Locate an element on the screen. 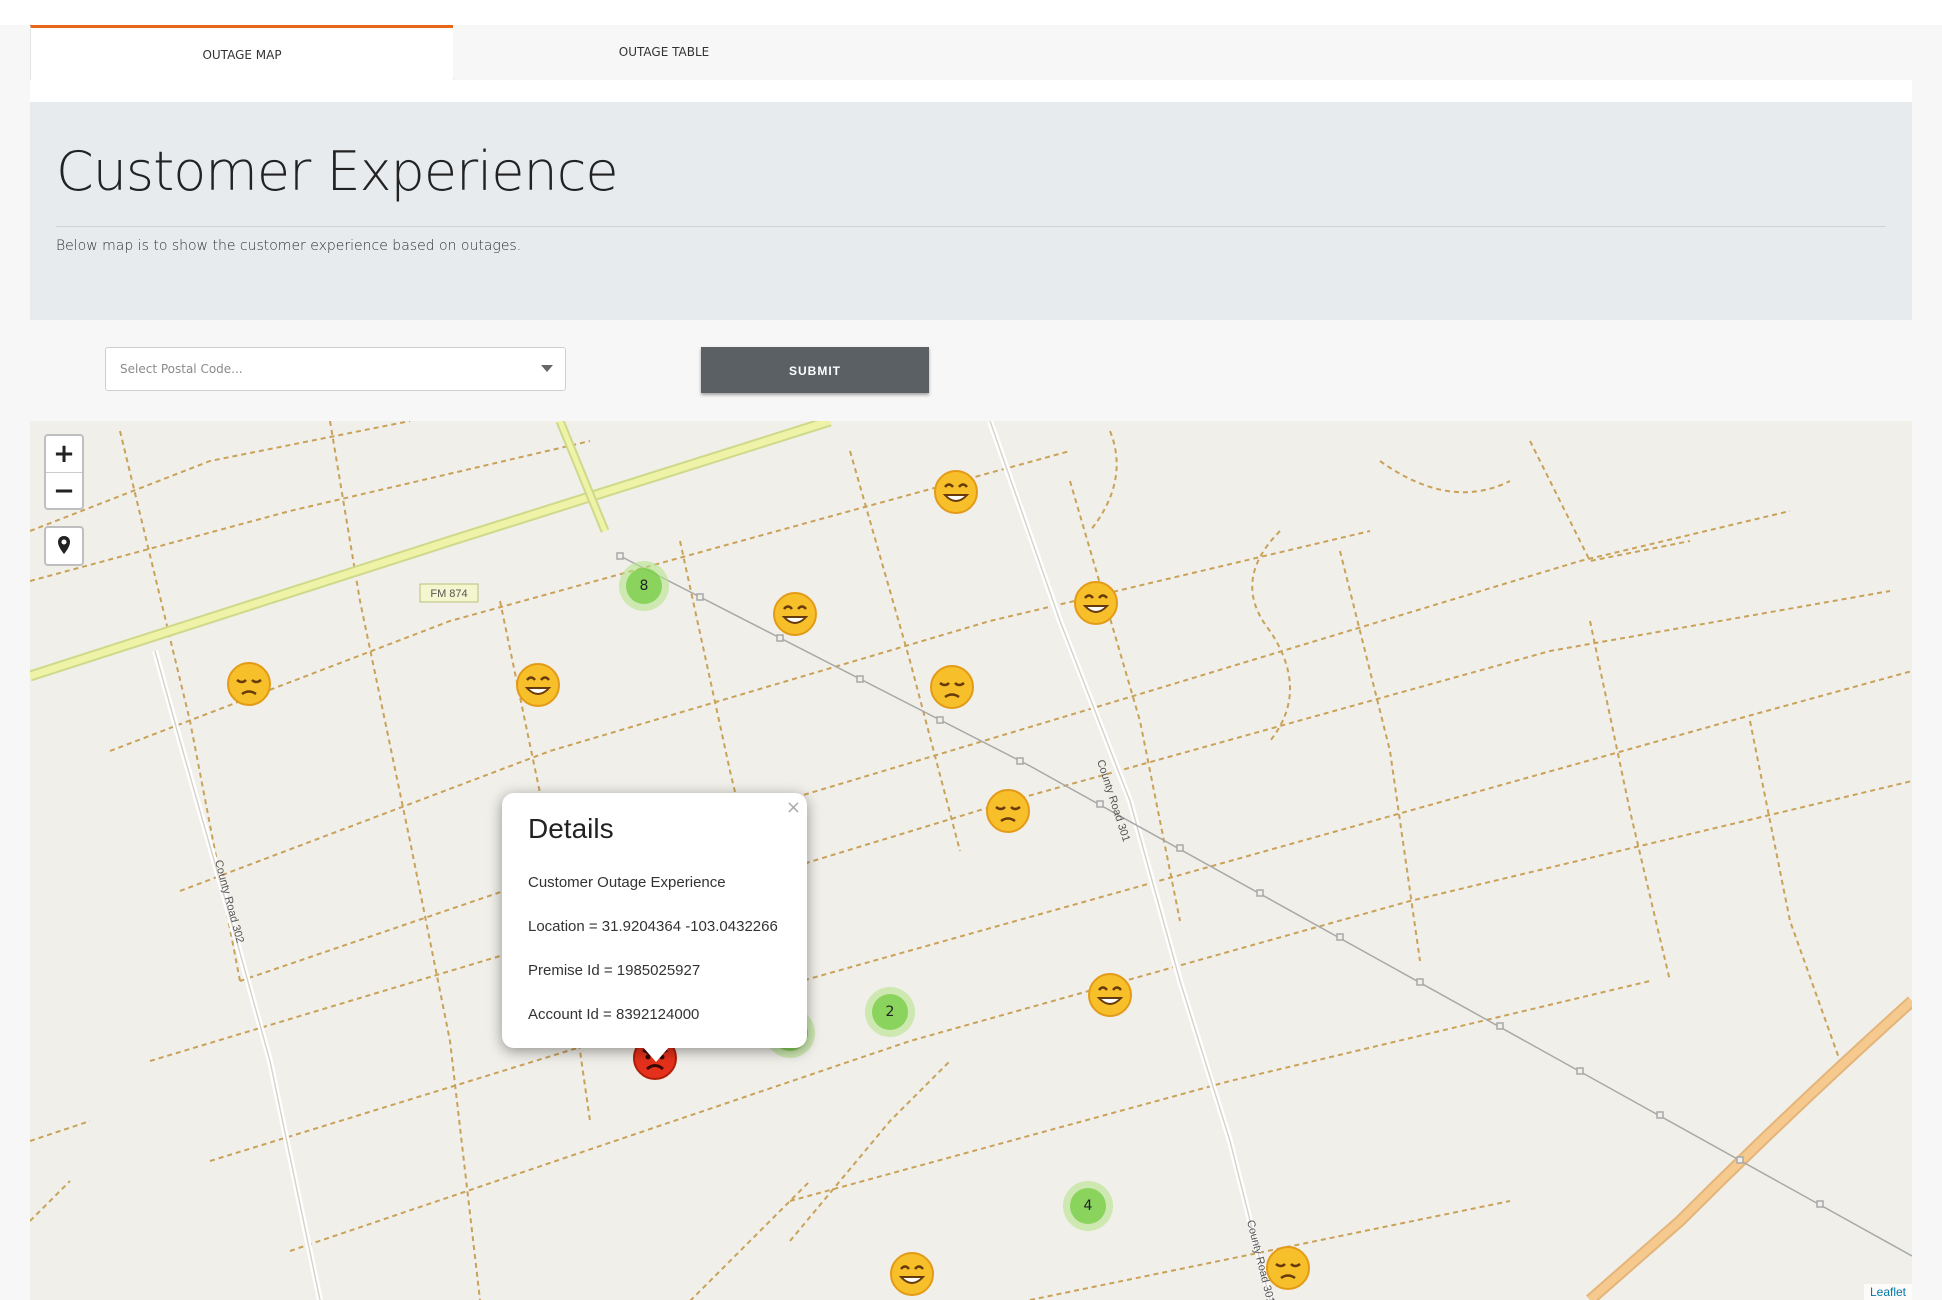 The height and width of the screenshot is (1300, 1942). chevron-down-icon is located at coordinates (547, 368).